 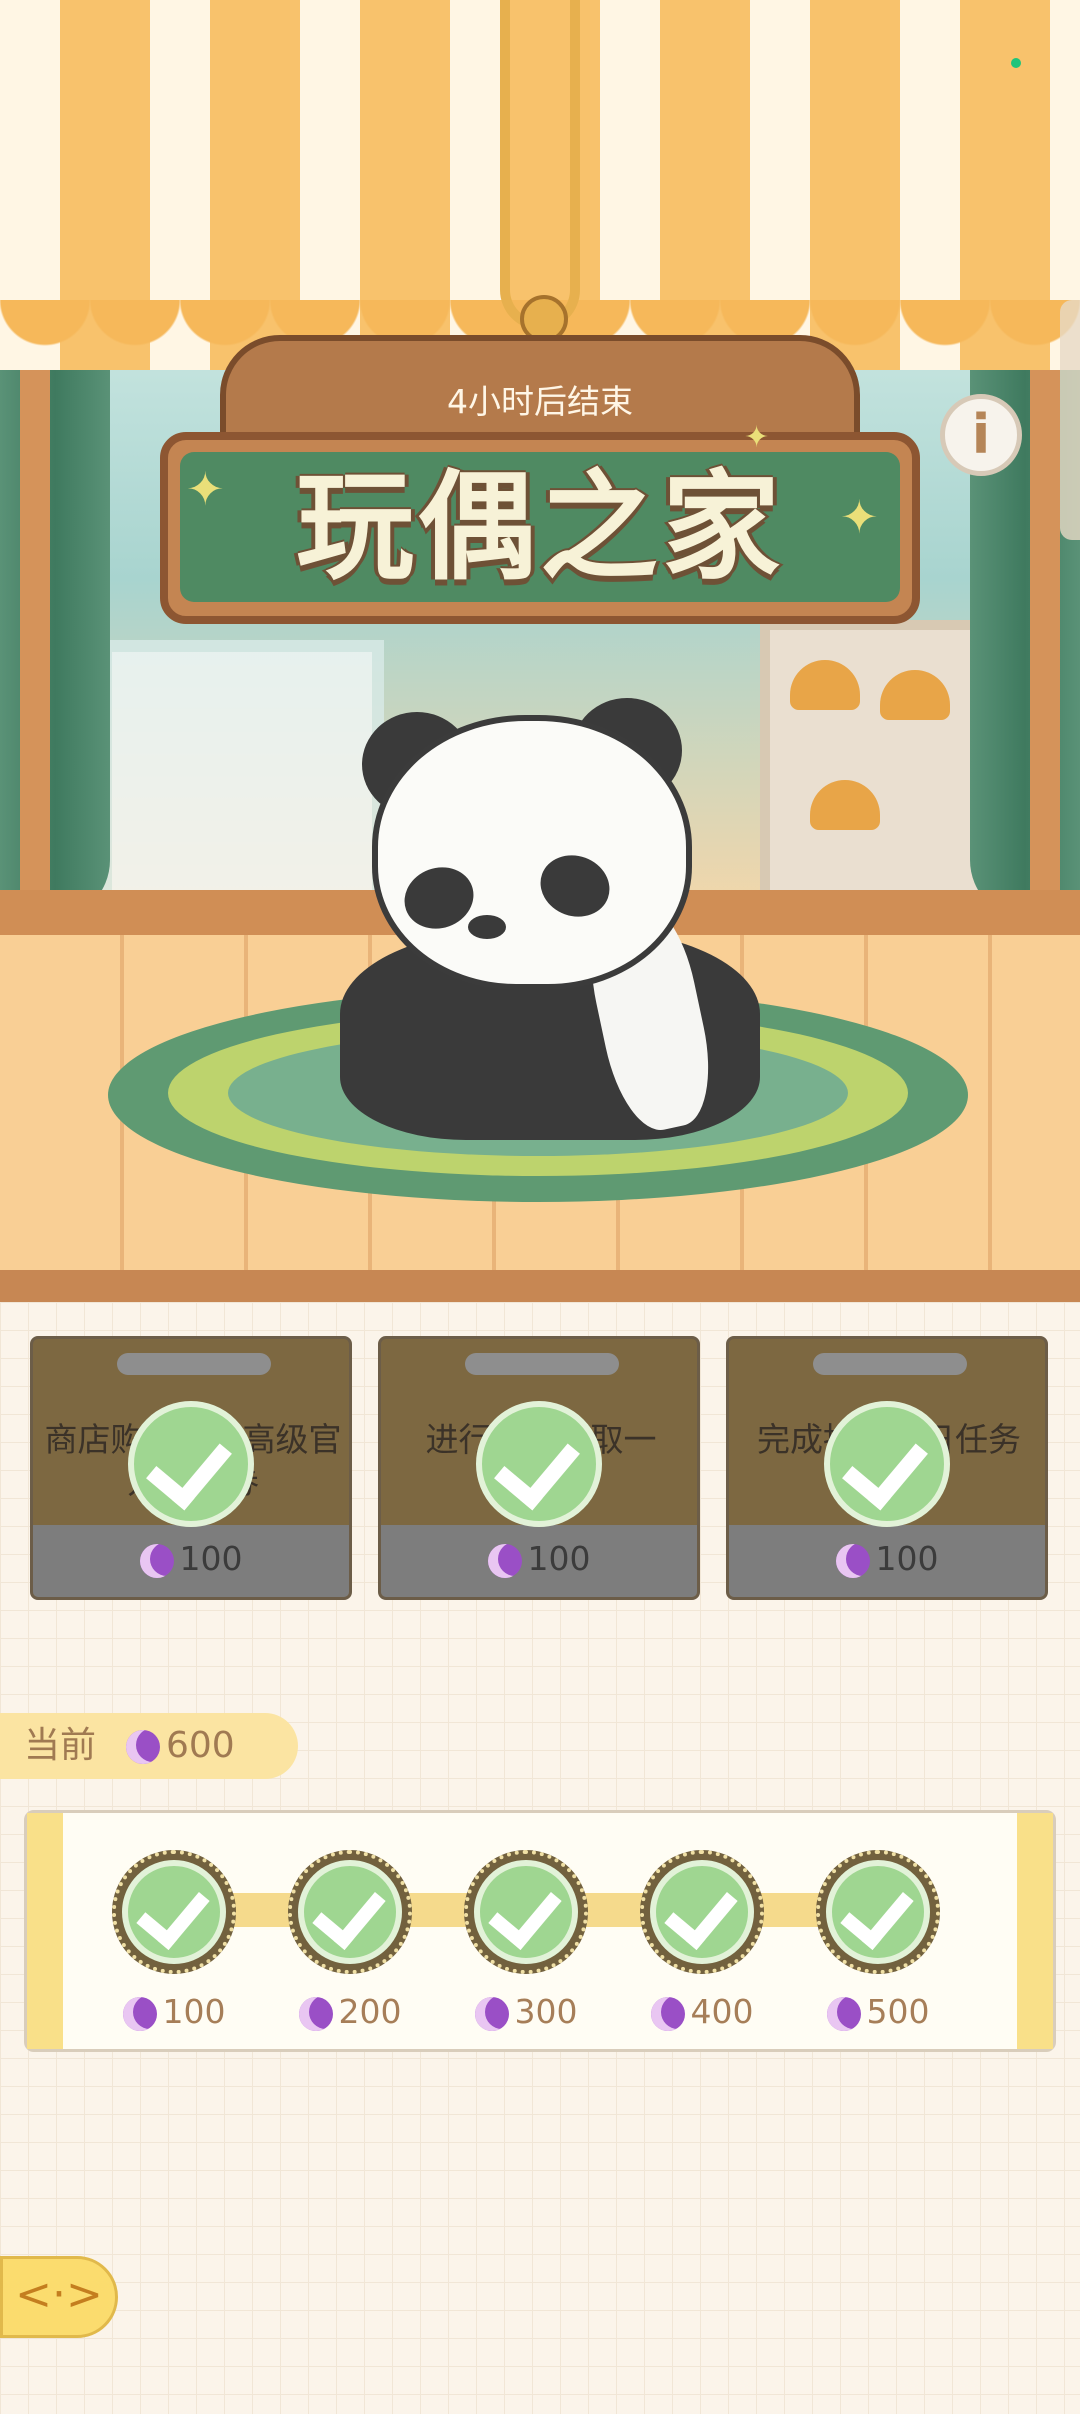 What do you see at coordinates (200, 1745) in the screenshot?
I see `current-value-text: 600` at bounding box center [200, 1745].